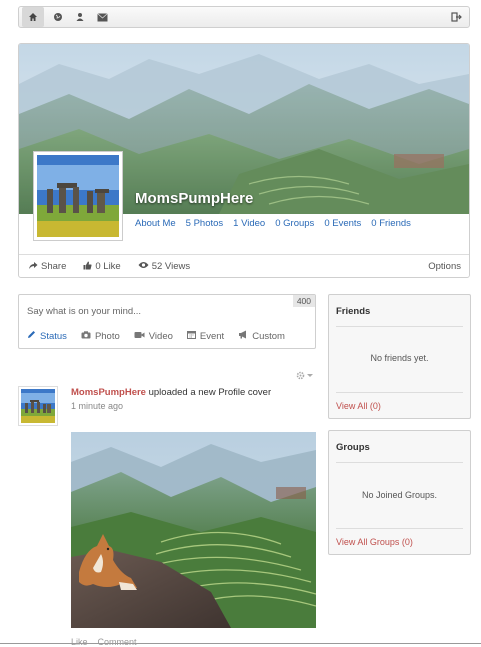 This screenshot has height=647, width=481. I want to click on pencil-icon, so click(31, 336).